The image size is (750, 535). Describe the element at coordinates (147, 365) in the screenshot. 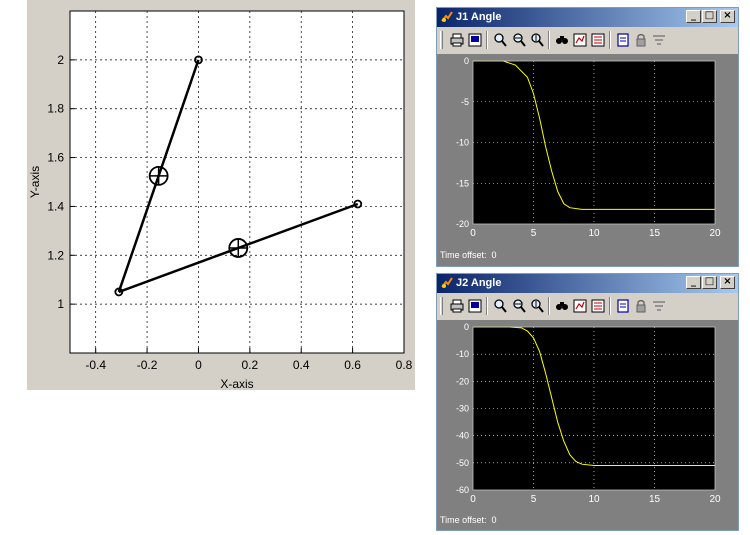

I see `x-tick-label: -0.2` at that location.